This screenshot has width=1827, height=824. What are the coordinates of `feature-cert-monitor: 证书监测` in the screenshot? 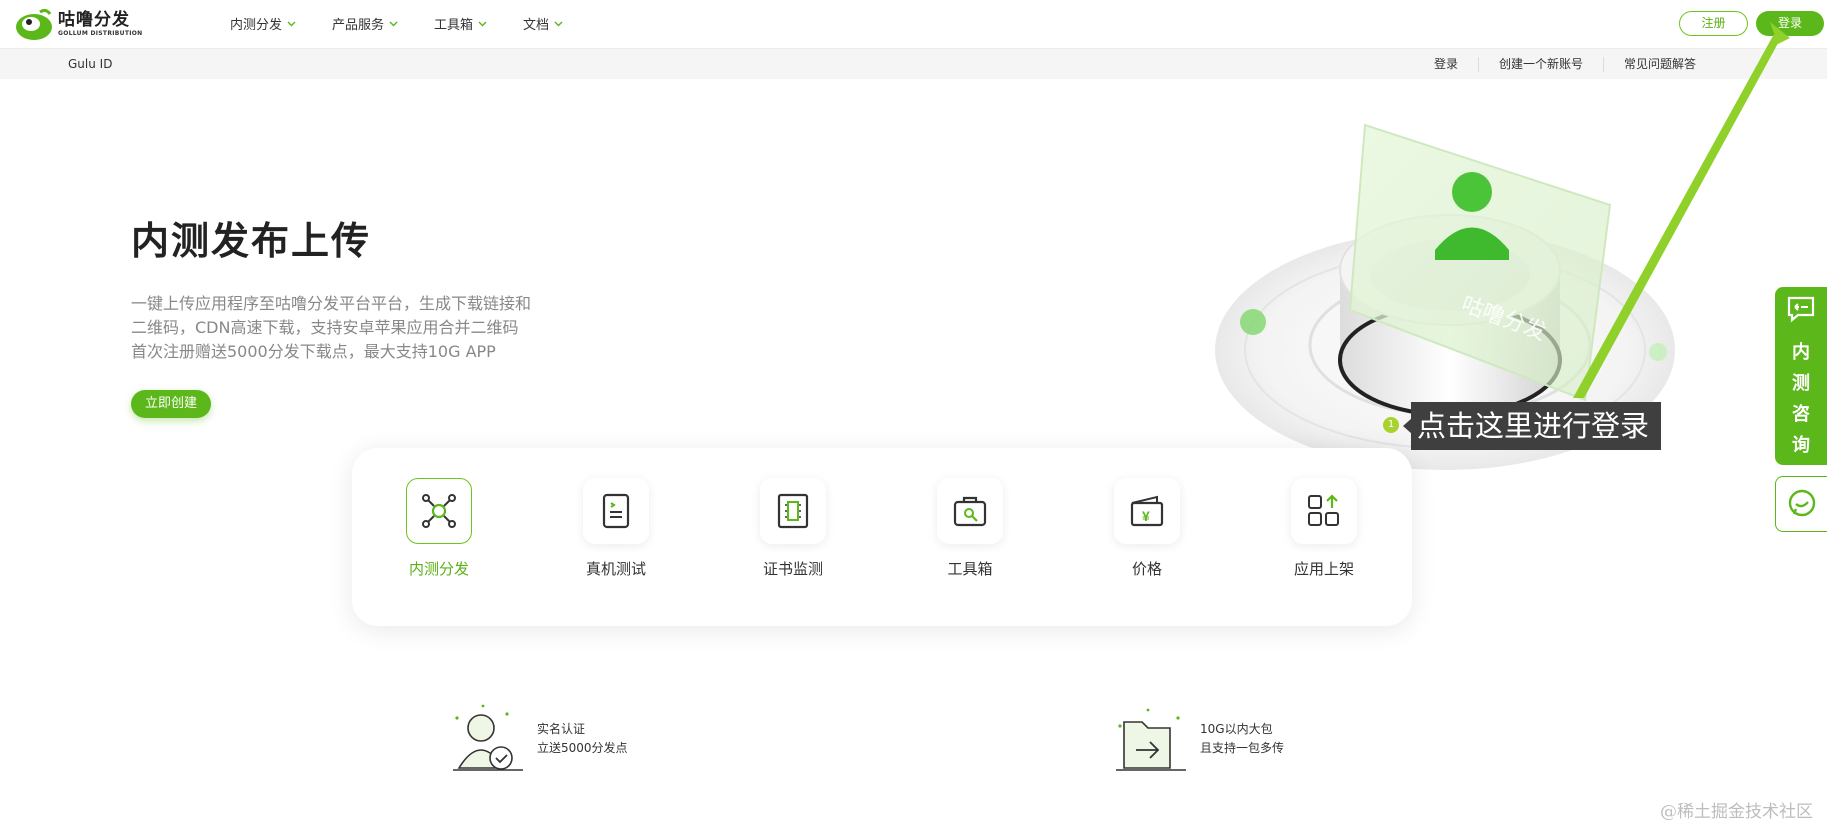 It's located at (793, 528).